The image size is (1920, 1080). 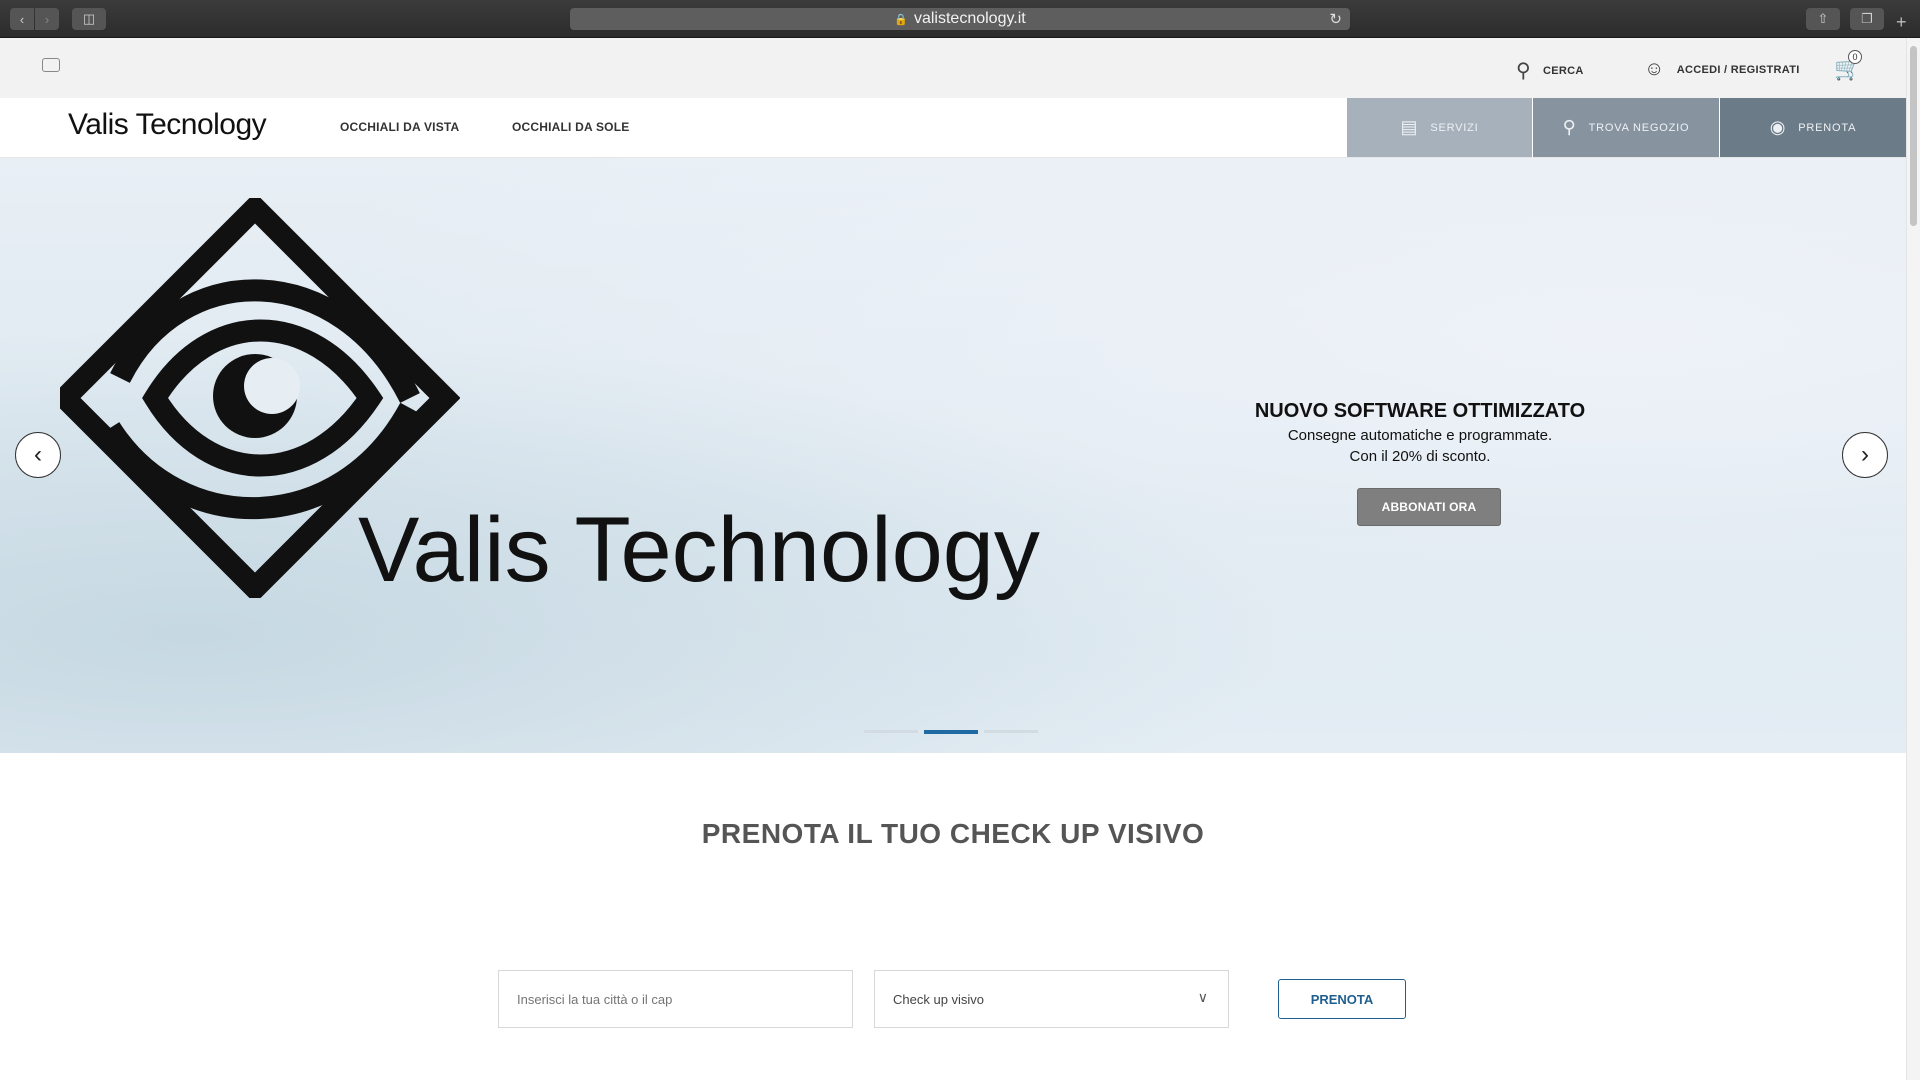 I want to click on page-scrollbar, so click(x=1913, y=559).